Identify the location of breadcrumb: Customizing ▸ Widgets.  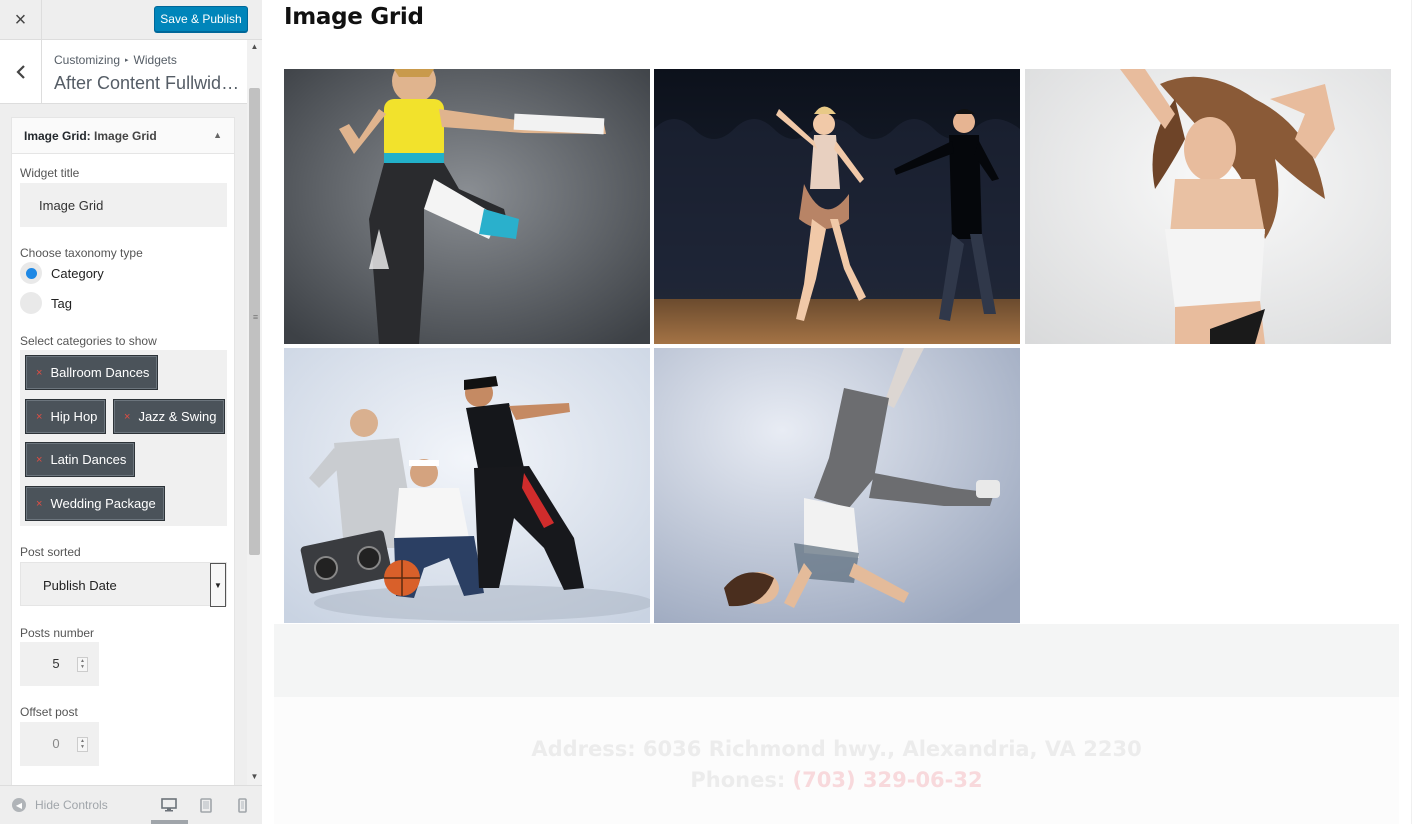
(115, 60).